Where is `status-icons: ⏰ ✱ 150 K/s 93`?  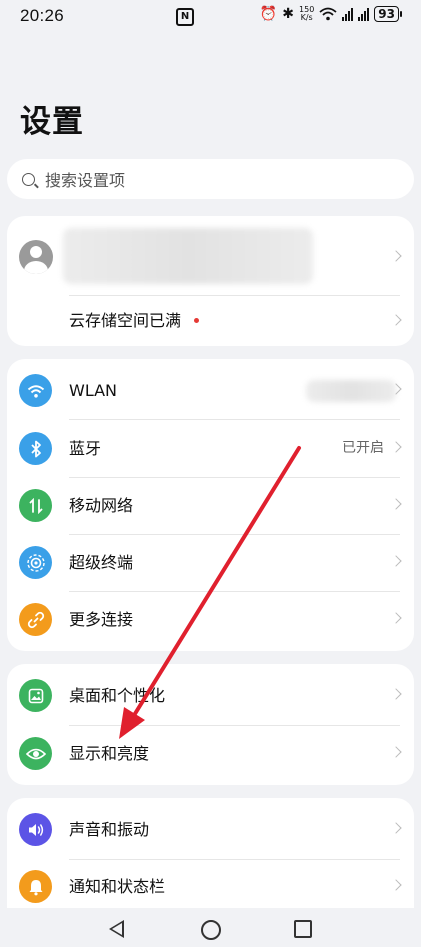
status-icons: ⏰ ✱ 150 K/s 93 is located at coordinates (330, 14).